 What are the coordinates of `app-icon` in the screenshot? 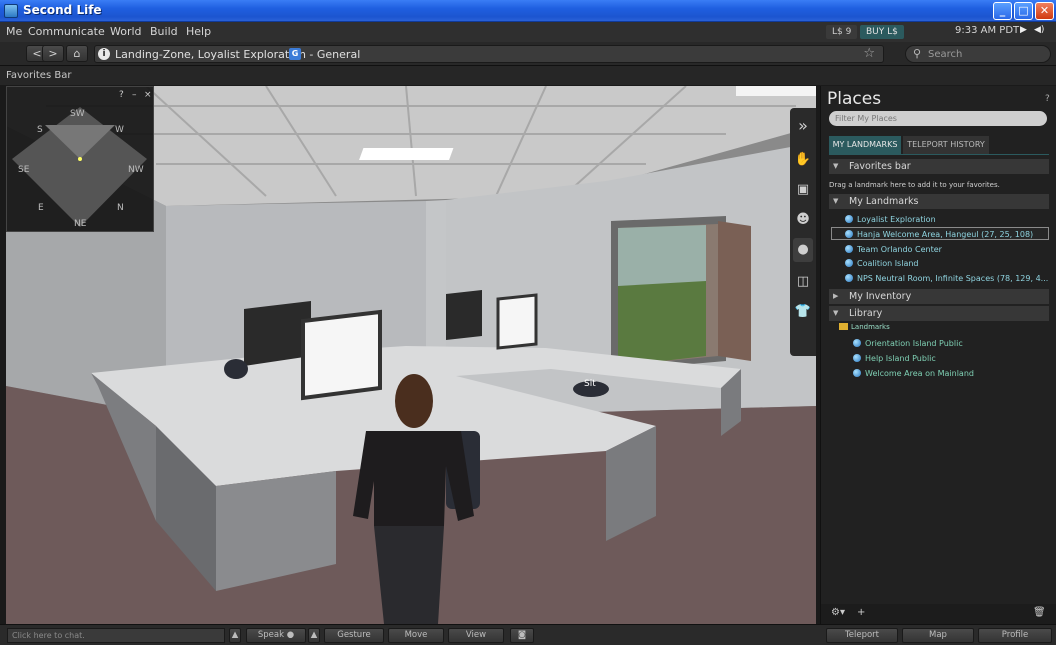 It's located at (11, 11).